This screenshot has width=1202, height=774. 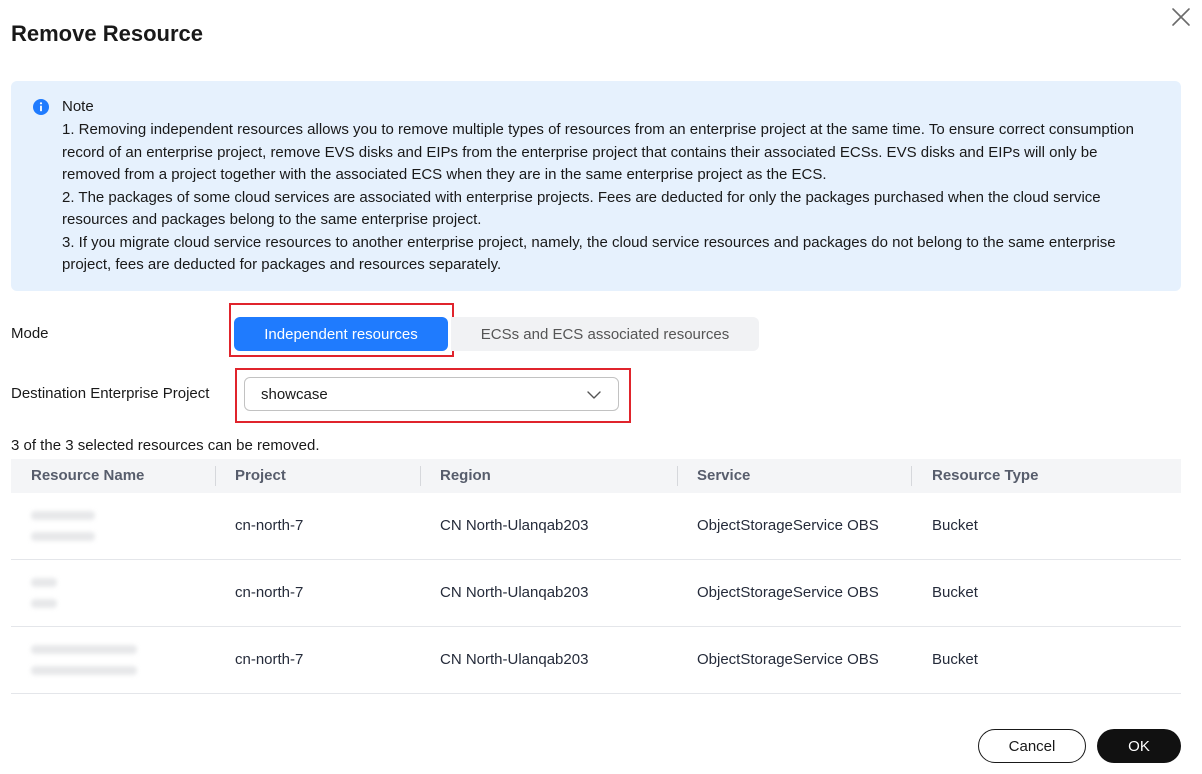 I want to click on column-header-resource-type: Resource Type, so click(x=985, y=475).